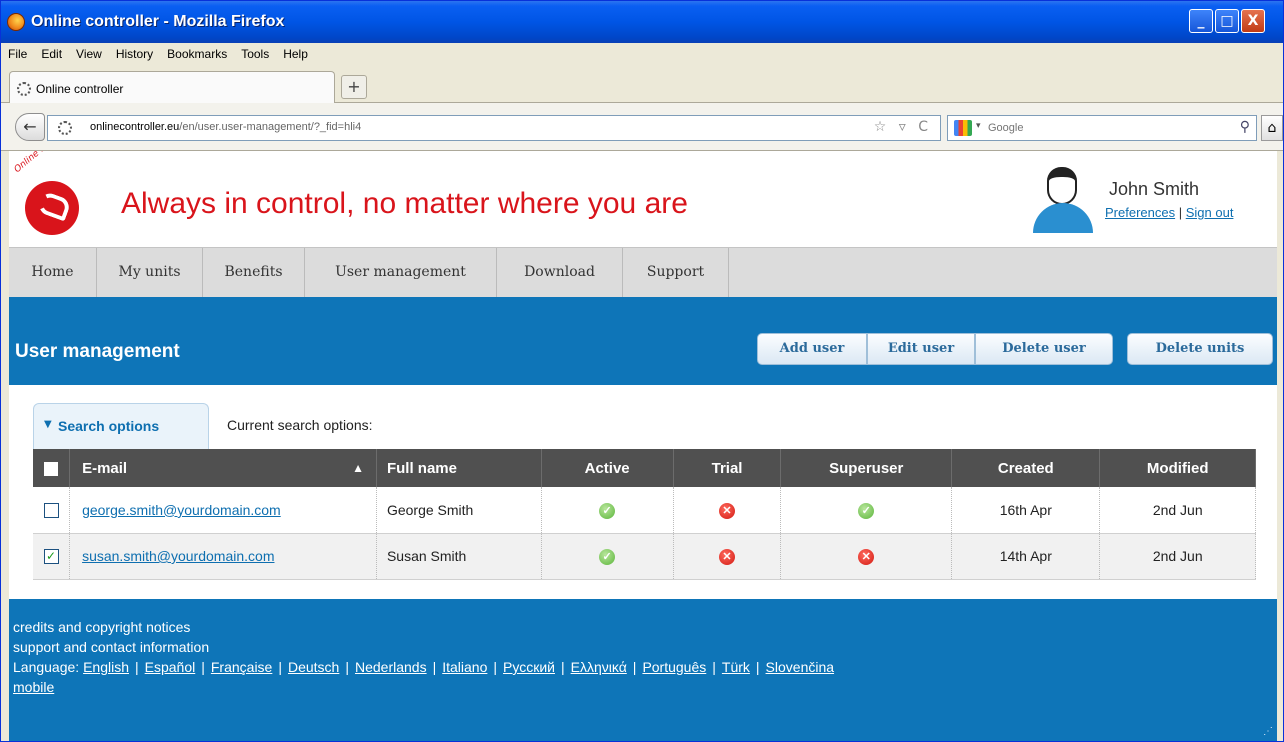 The height and width of the screenshot is (742, 1284). What do you see at coordinates (607, 468) in the screenshot?
I see `column-active: Active` at bounding box center [607, 468].